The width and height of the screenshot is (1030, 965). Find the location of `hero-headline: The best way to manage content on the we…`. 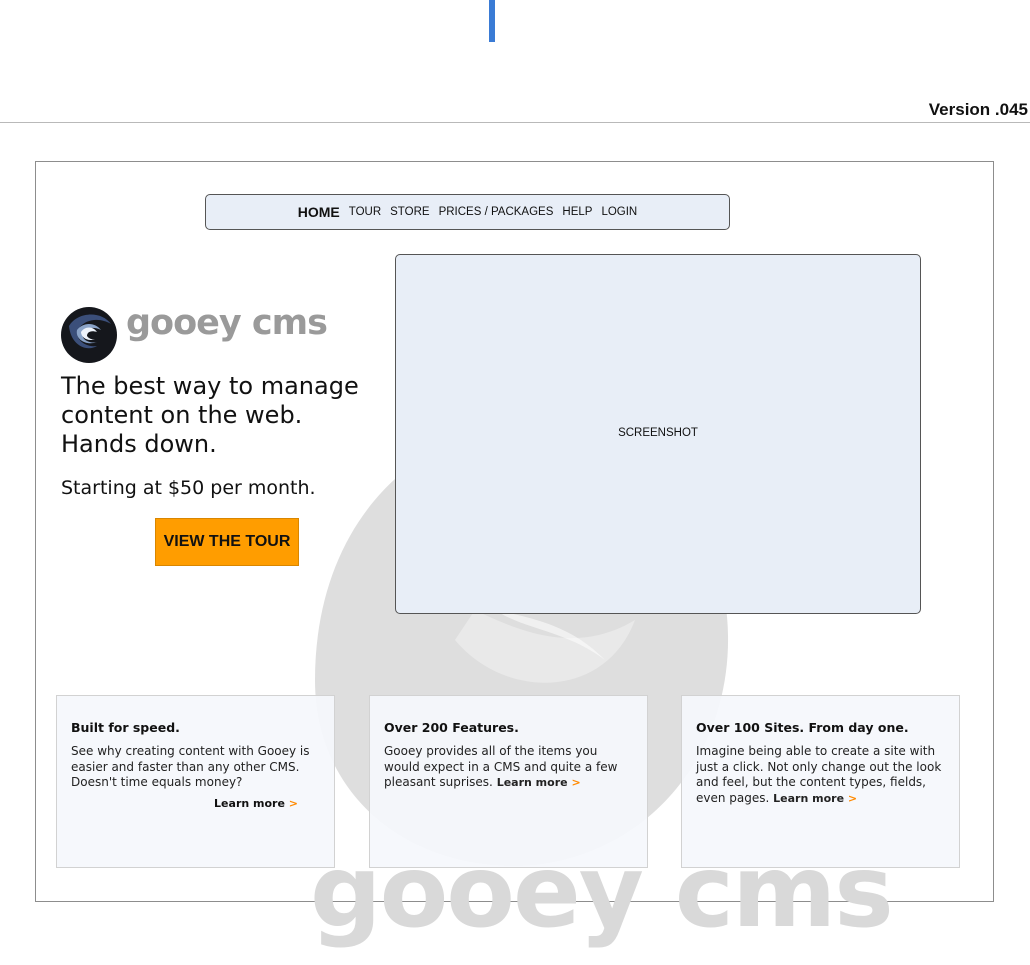

hero-headline: The best way to manage content on the we… is located at coordinates (210, 415).